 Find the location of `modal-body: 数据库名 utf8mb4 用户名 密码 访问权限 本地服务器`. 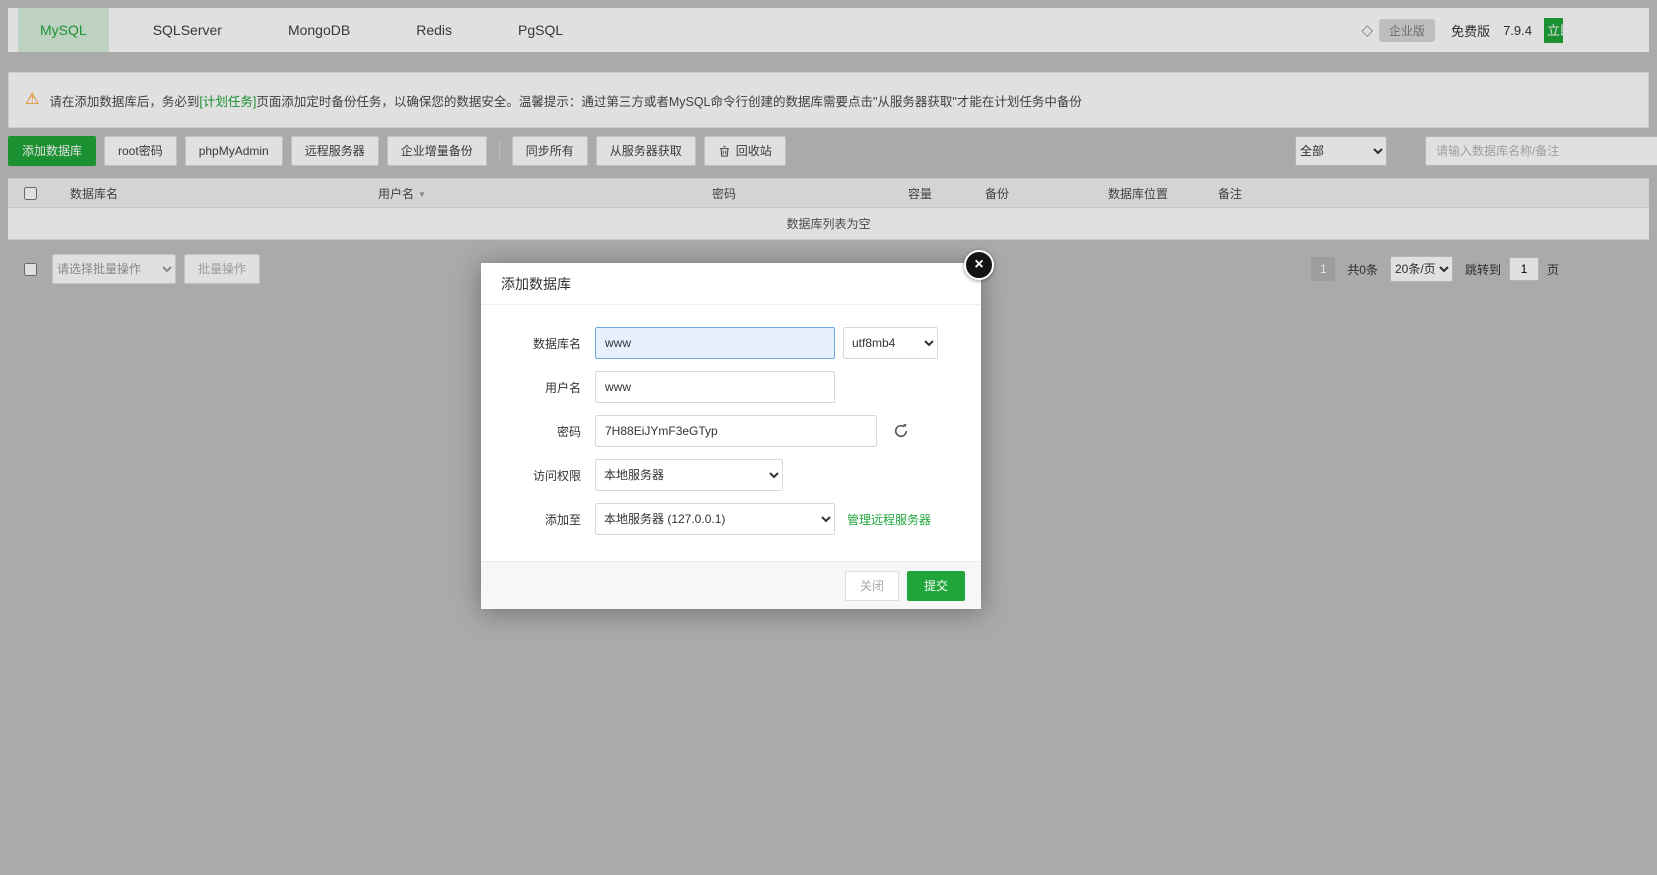

modal-body: 数据库名 utf8mb4 用户名 密码 访问权限 本地服务器 is located at coordinates (731, 433).